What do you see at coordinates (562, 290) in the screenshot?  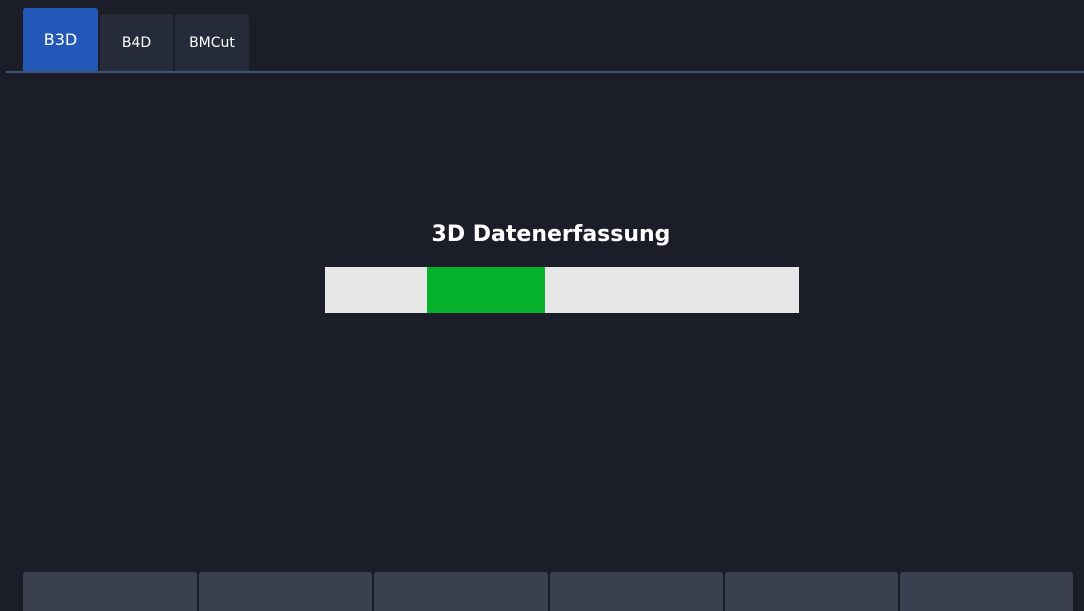 I see `acquisition-progress-bar` at bounding box center [562, 290].